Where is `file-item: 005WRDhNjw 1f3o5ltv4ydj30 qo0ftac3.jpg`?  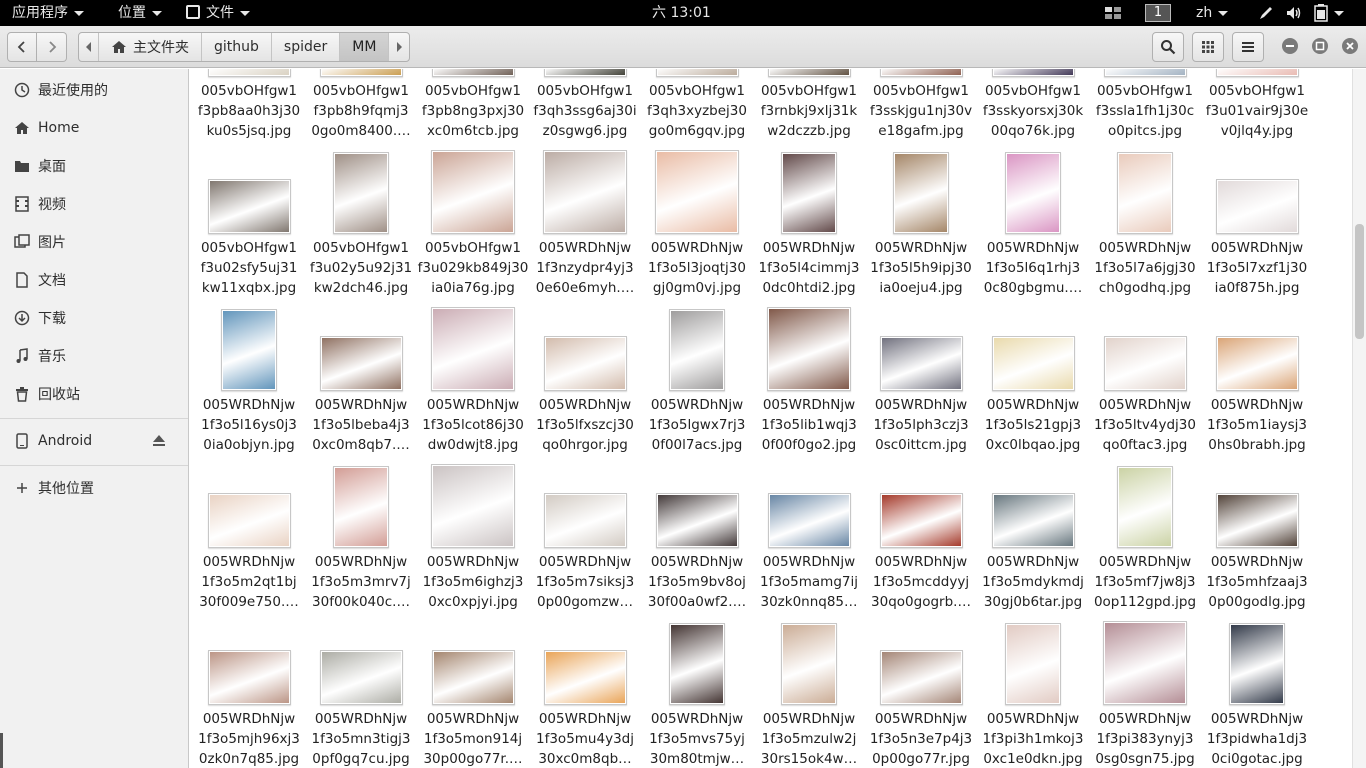
file-item: 005WRDhNjw 1f3o5ltv4ydj30 qo0ftac3.jpg is located at coordinates (1145, 385).